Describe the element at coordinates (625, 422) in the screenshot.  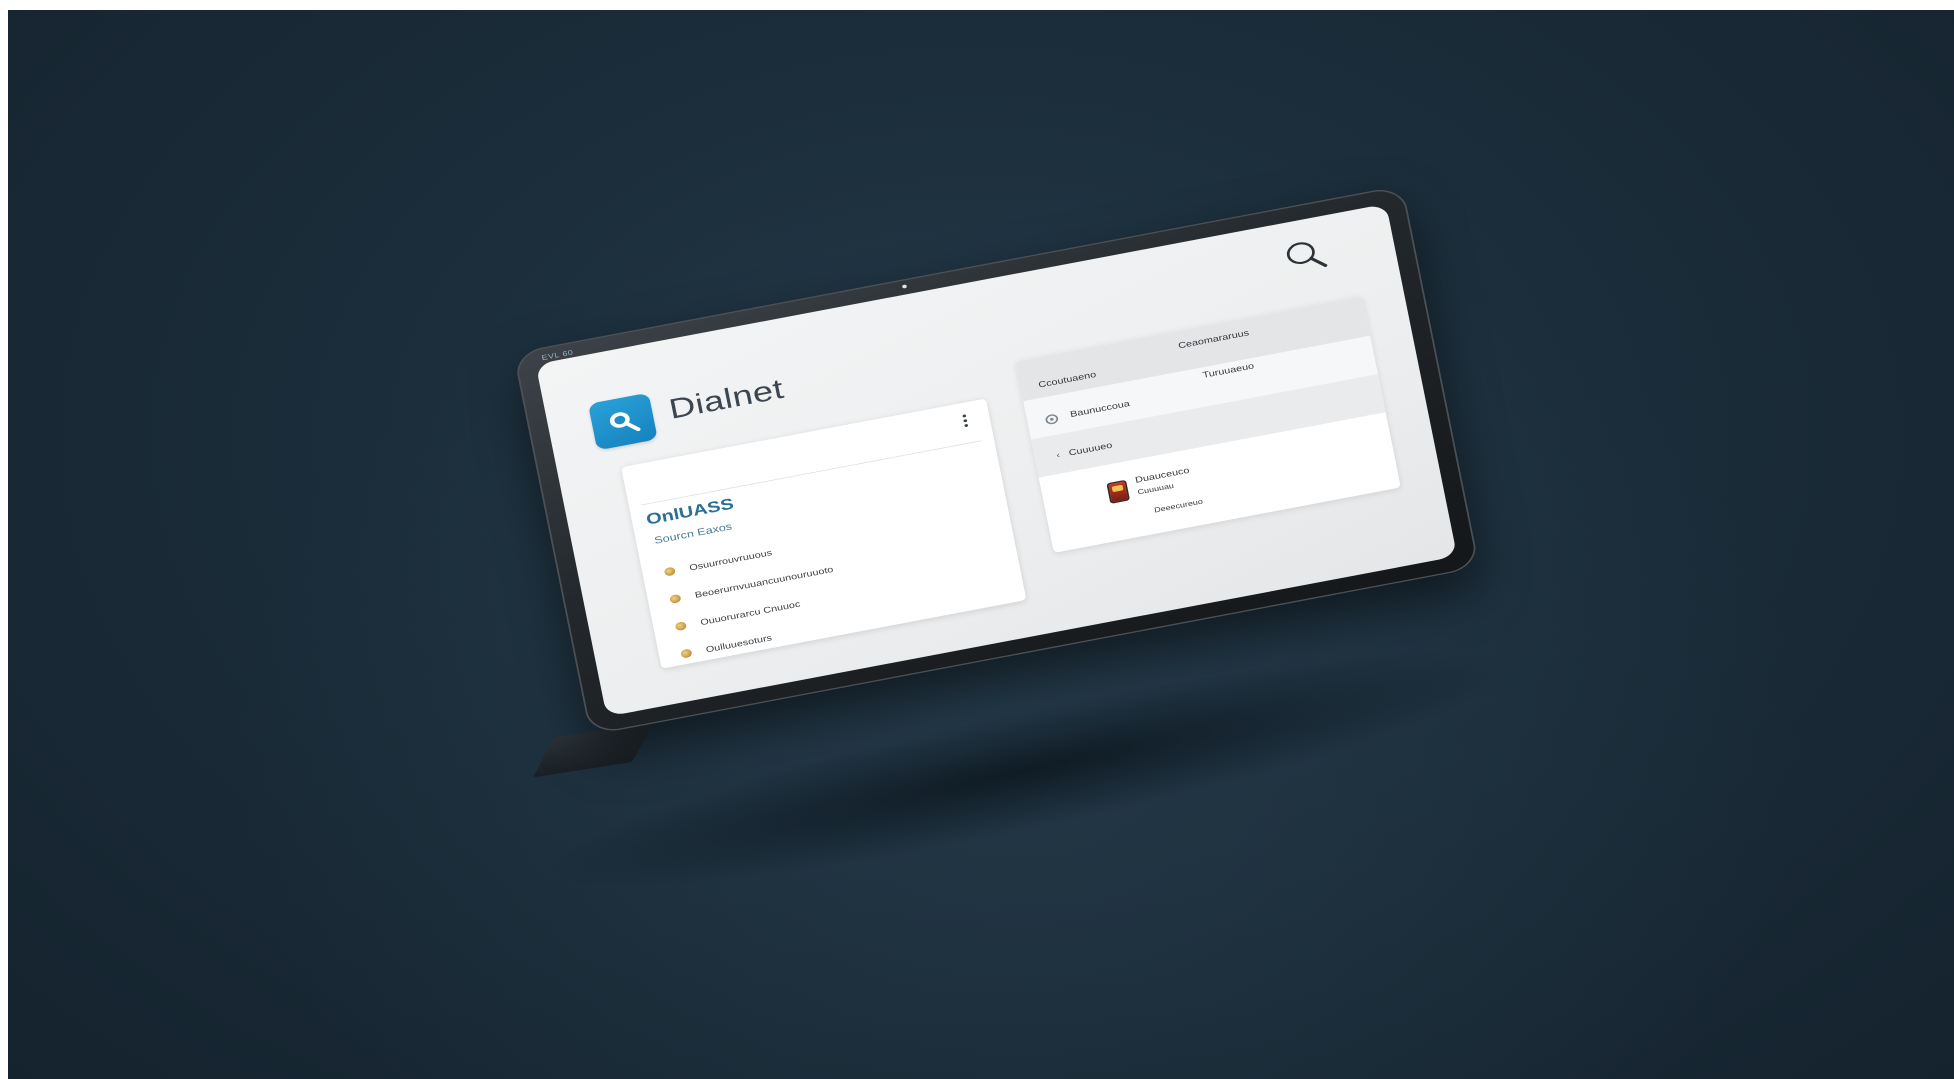
I see `logo-search-icon` at that location.